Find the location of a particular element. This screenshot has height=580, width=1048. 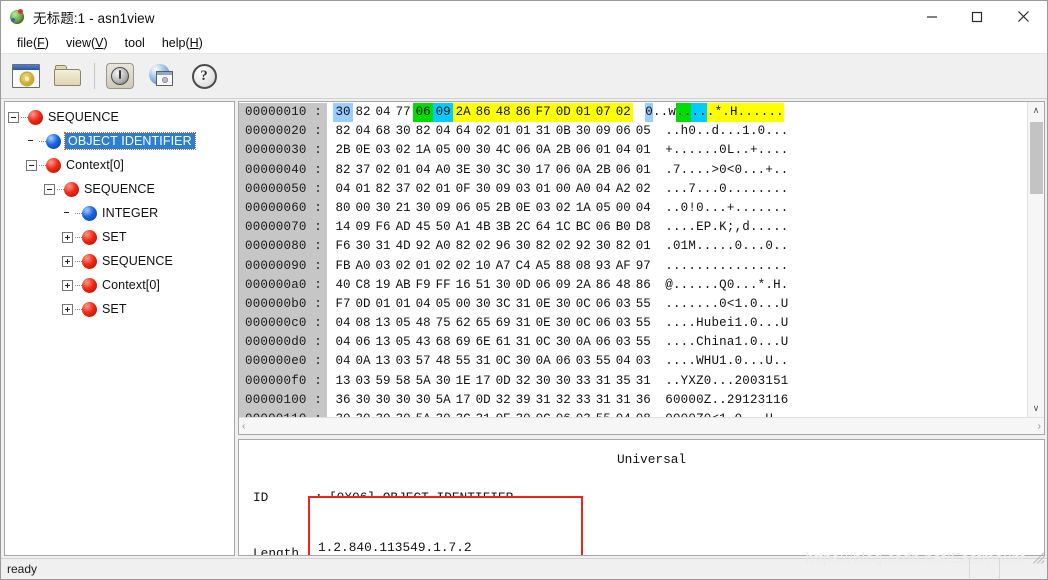

hex-byte: 0B is located at coordinates (563, 131).